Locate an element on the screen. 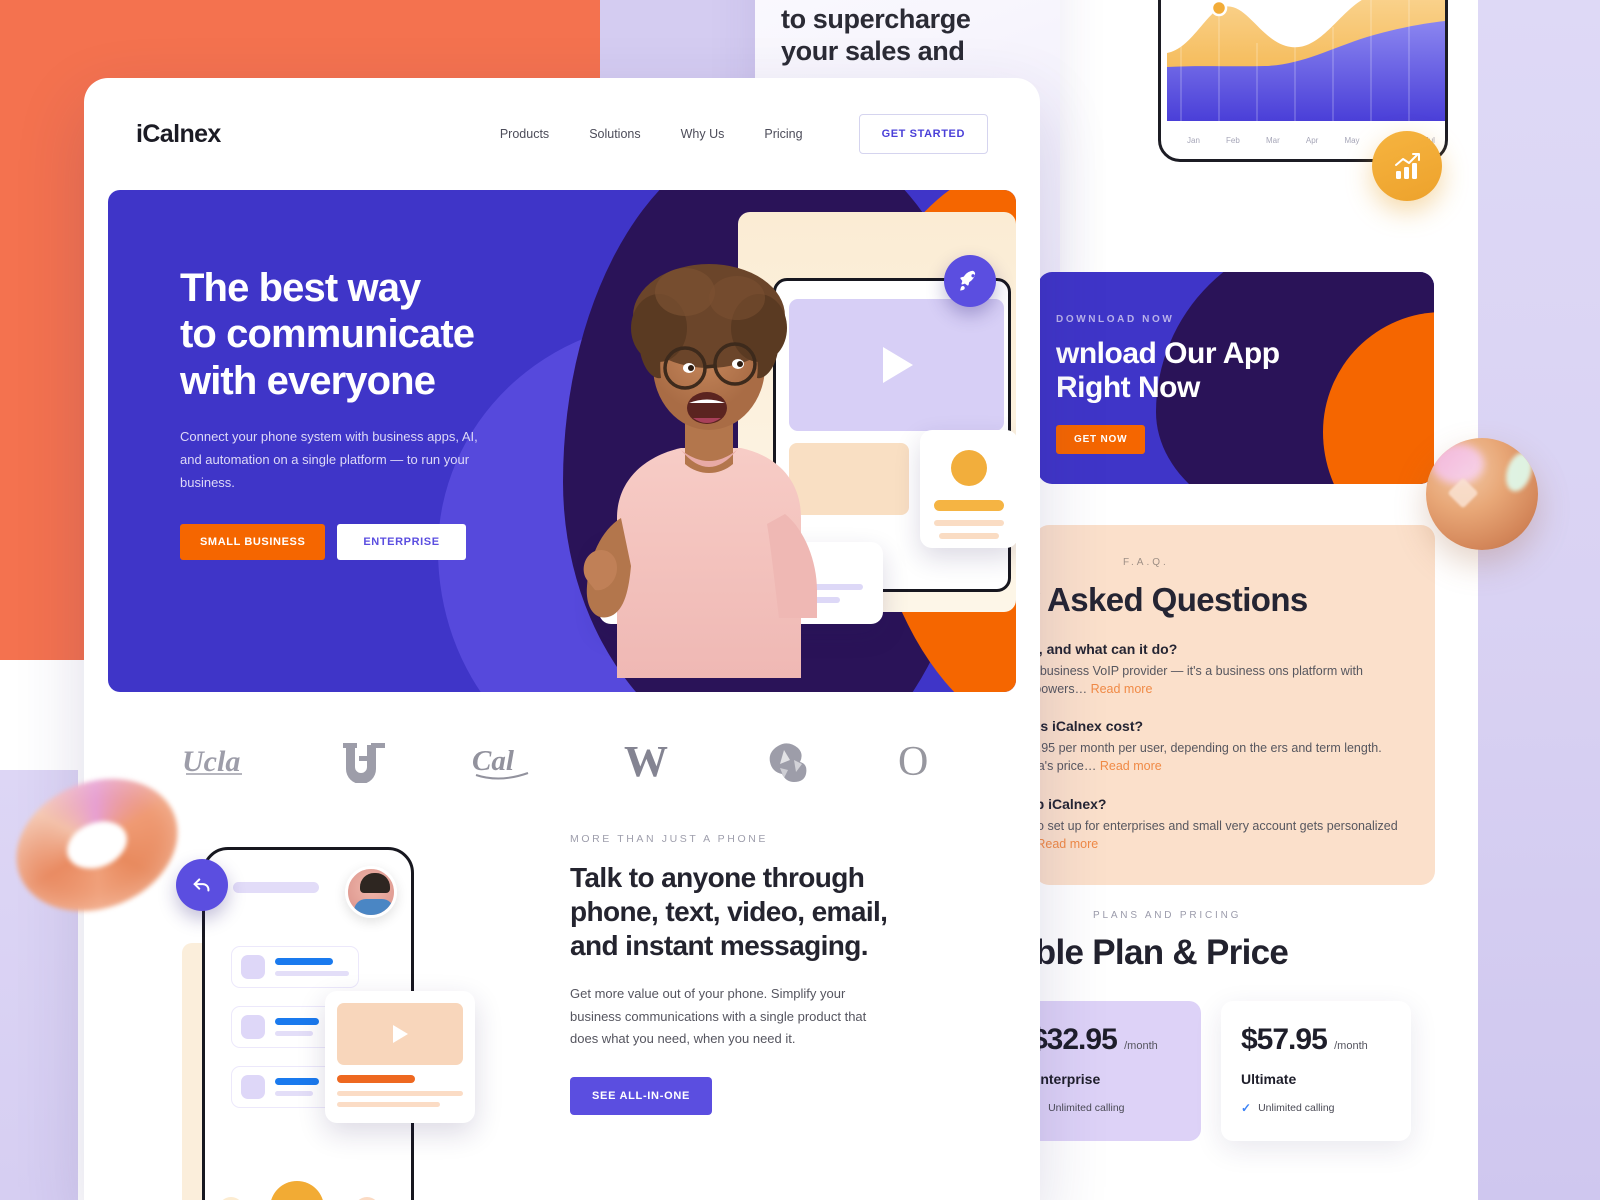 Image resolution: width=1600 pixels, height=1200 pixels. background-card-heading: to supercharge your sales and is located at coordinates (876, 35).